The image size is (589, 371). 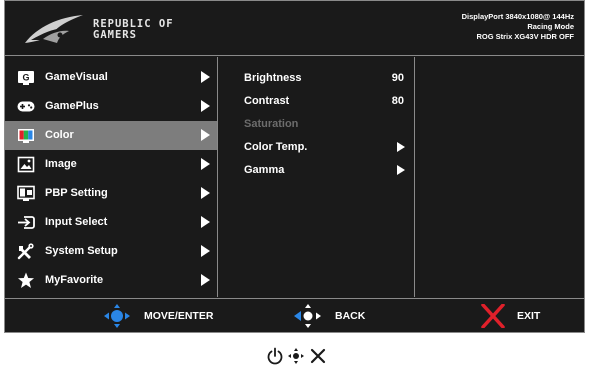 I want to click on menu-item-label: Color, so click(x=59, y=135).